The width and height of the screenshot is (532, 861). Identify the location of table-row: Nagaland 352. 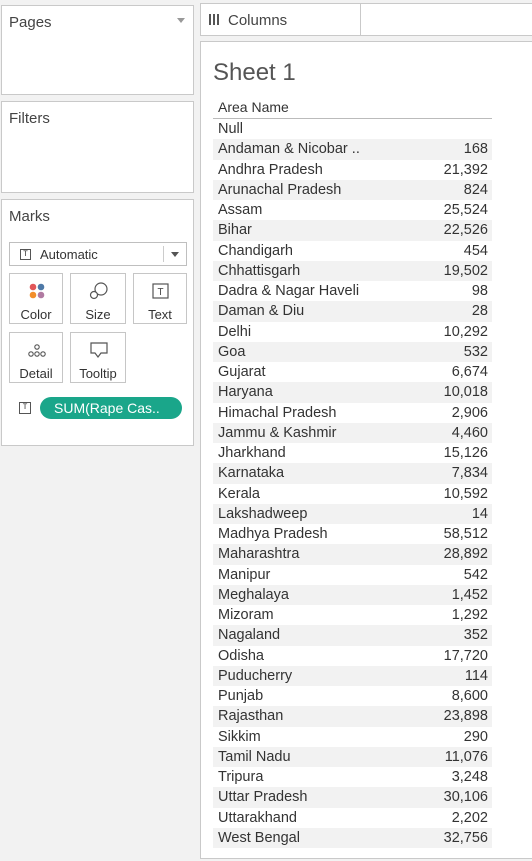
(352, 635).